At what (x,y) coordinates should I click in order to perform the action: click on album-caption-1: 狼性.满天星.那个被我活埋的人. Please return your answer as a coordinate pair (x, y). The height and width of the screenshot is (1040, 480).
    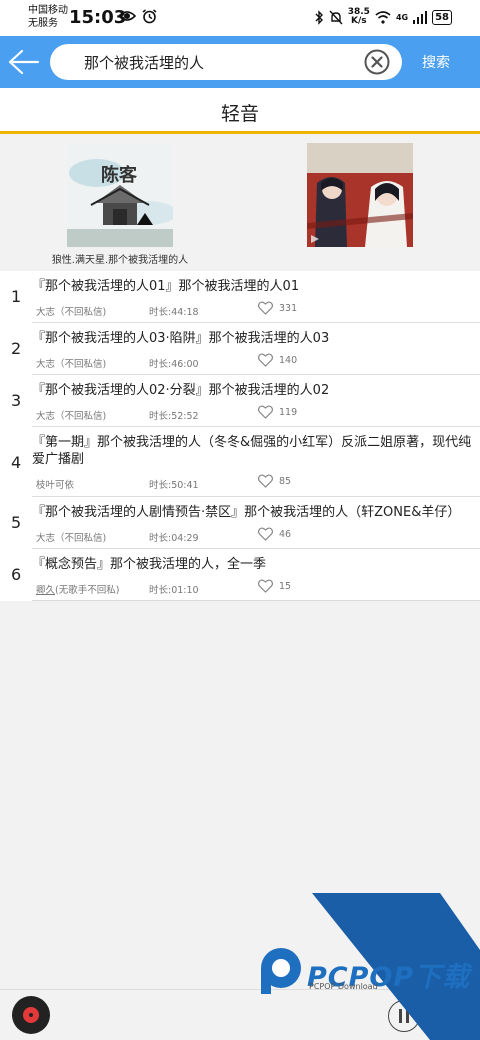
    Looking at the image, I should click on (120, 258).